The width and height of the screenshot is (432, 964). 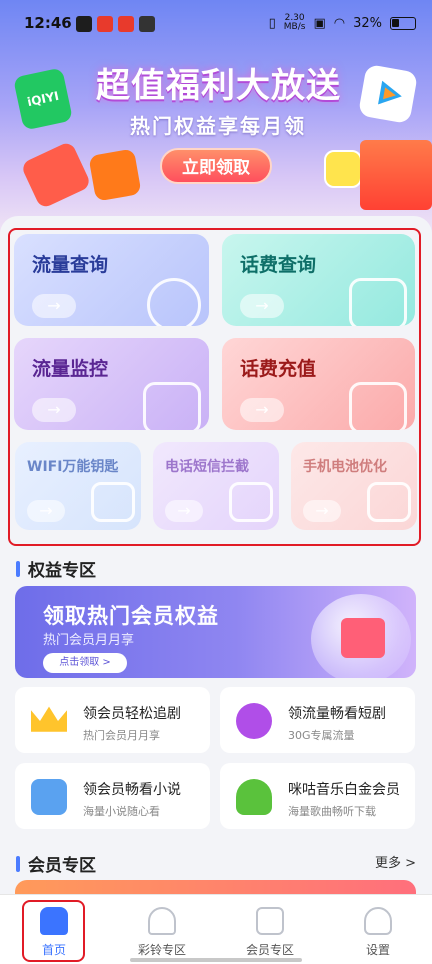 What do you see at coordinates (48, 23) in the screenshot?
I see `status-time: 12:46` at bounding box center [48, 23].